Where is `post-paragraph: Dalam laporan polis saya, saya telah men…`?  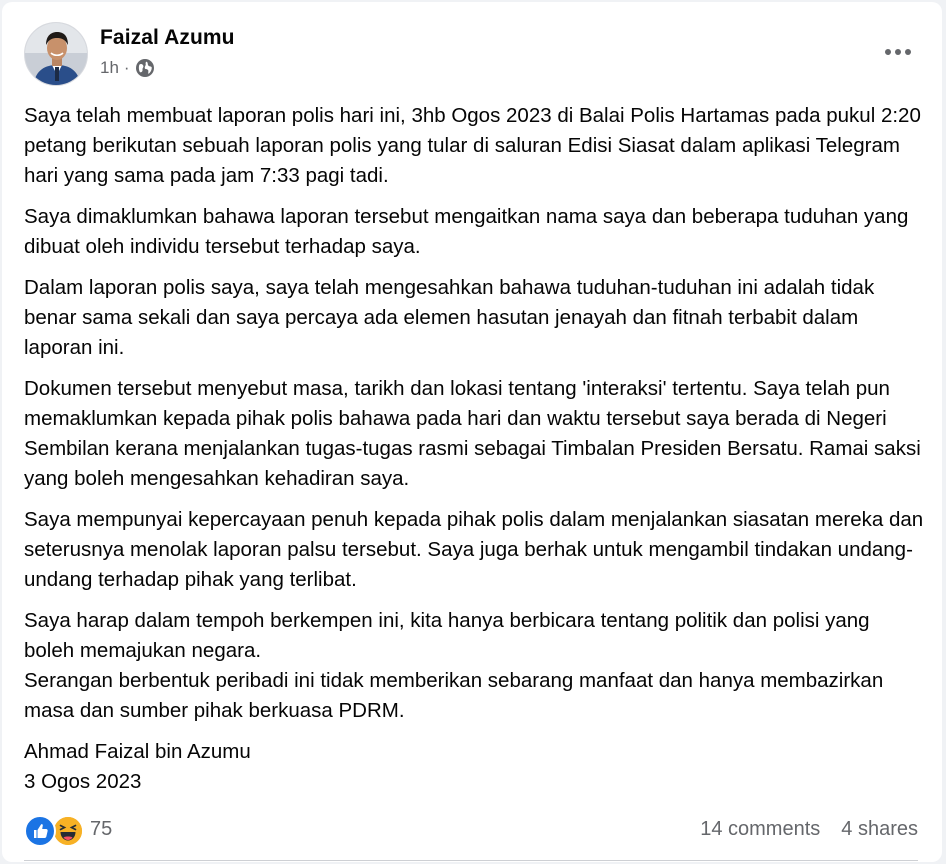 post-paragraph: Dalam laporan polis saya, saya telah men… is located at coordinates (449, 317).